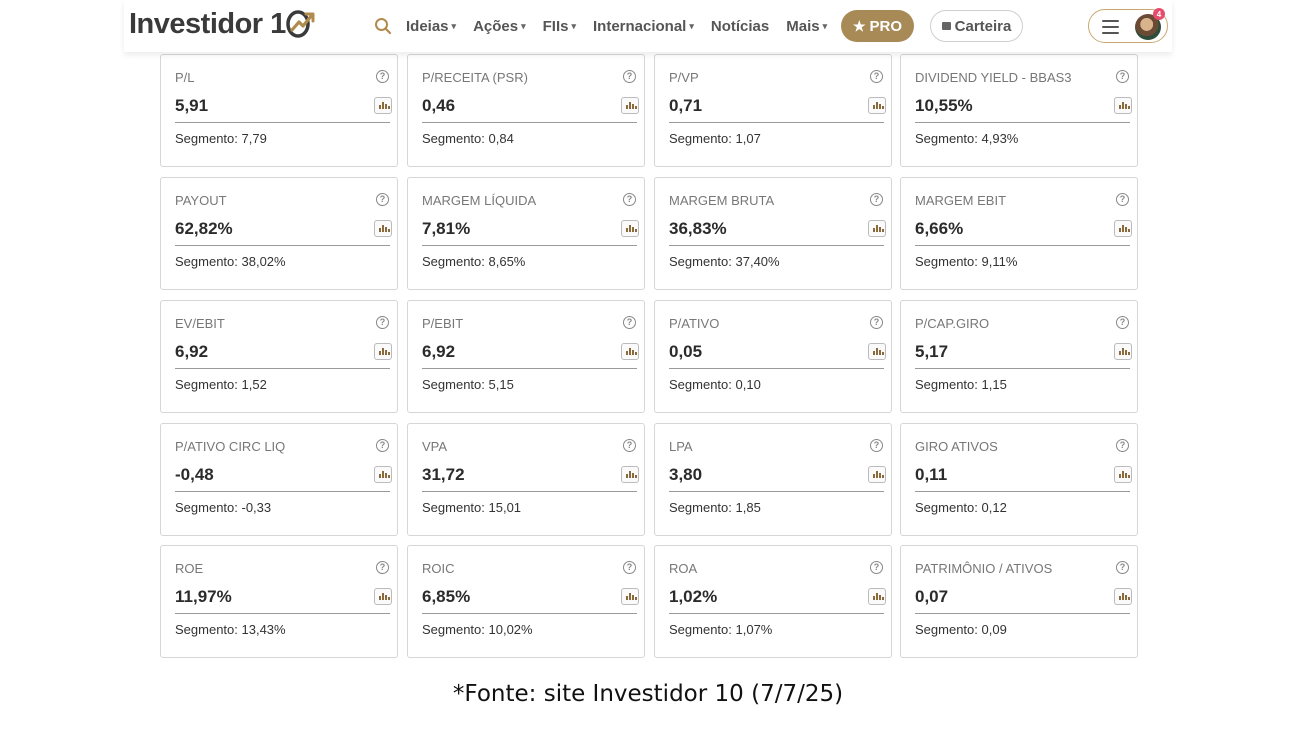 The width and height of the screenshot is (1296, 729). What do you see at coordinates (204, 228) in the screenshot?
I see `indicator-value: 62,82%` at bounding box center [204, 228].